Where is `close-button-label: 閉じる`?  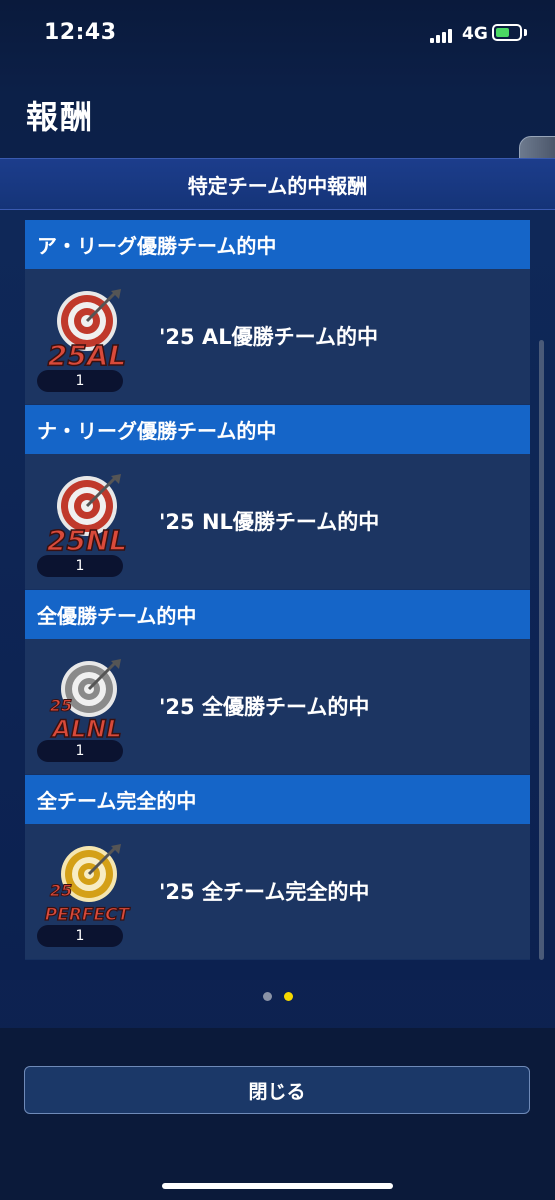 close-button-label: 閉じる is located at coordinates (277, 1091).